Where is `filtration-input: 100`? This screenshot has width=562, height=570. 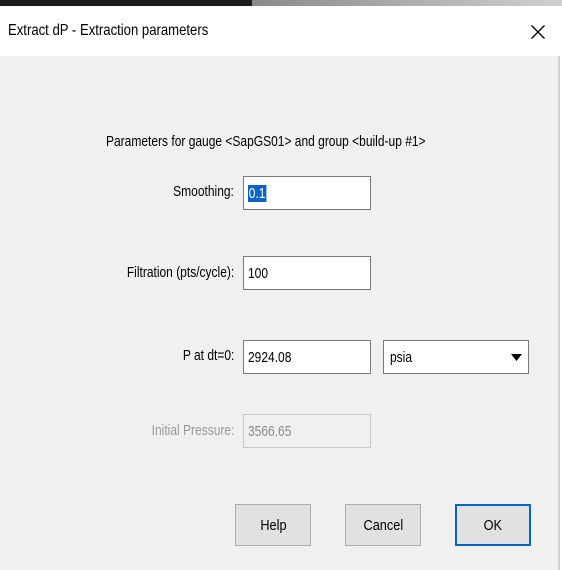
filtration-input: 100 is located at coordinates (307, 273).